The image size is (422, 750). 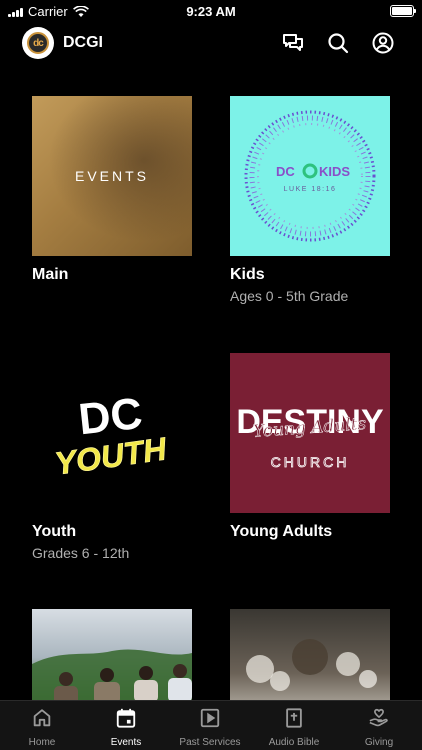 I want to click on app-logo: dc, so click(x=38, y=43).